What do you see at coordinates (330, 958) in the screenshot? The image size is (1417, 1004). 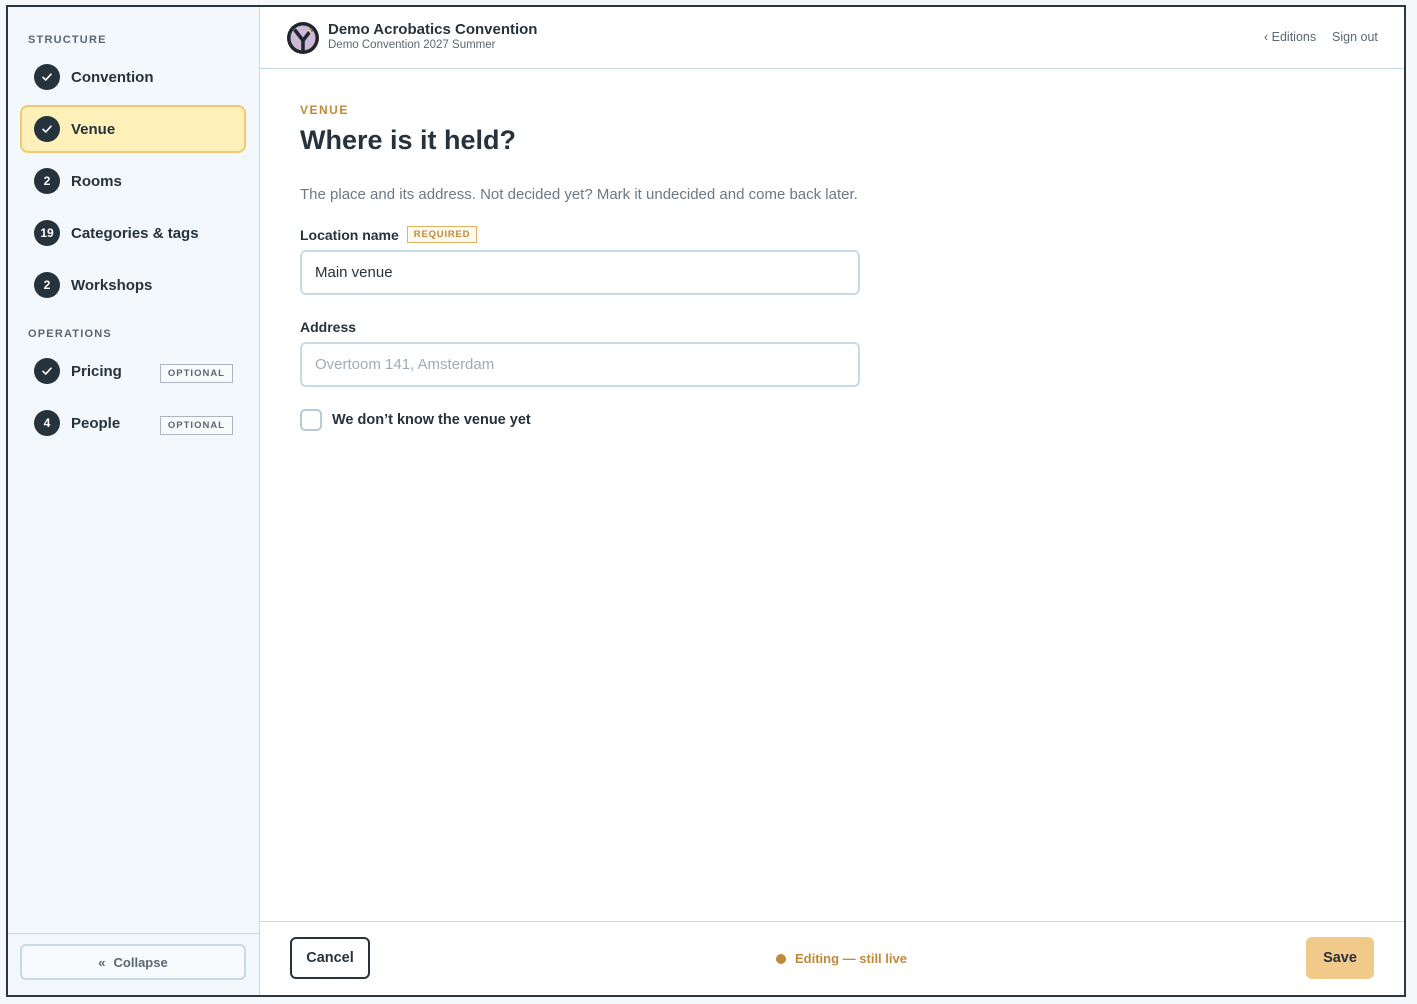 I see `cancel-button: Cancel` at bounding box center [330, 958].